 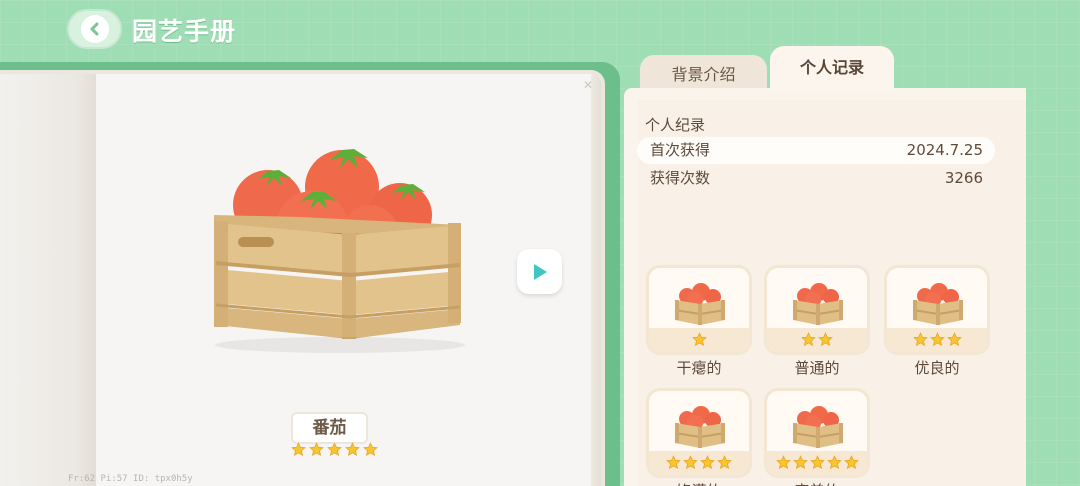 I want to click on record-value: 2024.7.25, so click(x=944, y=150).